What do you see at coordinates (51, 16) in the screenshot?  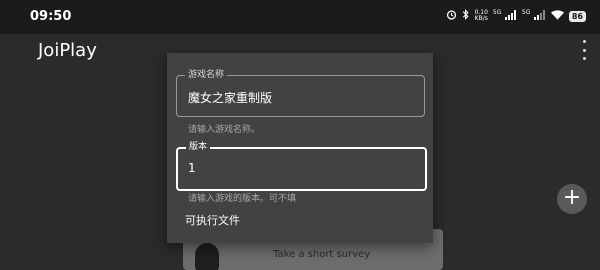 I see `status-time: 09:50` at bounding box center [51, 16].